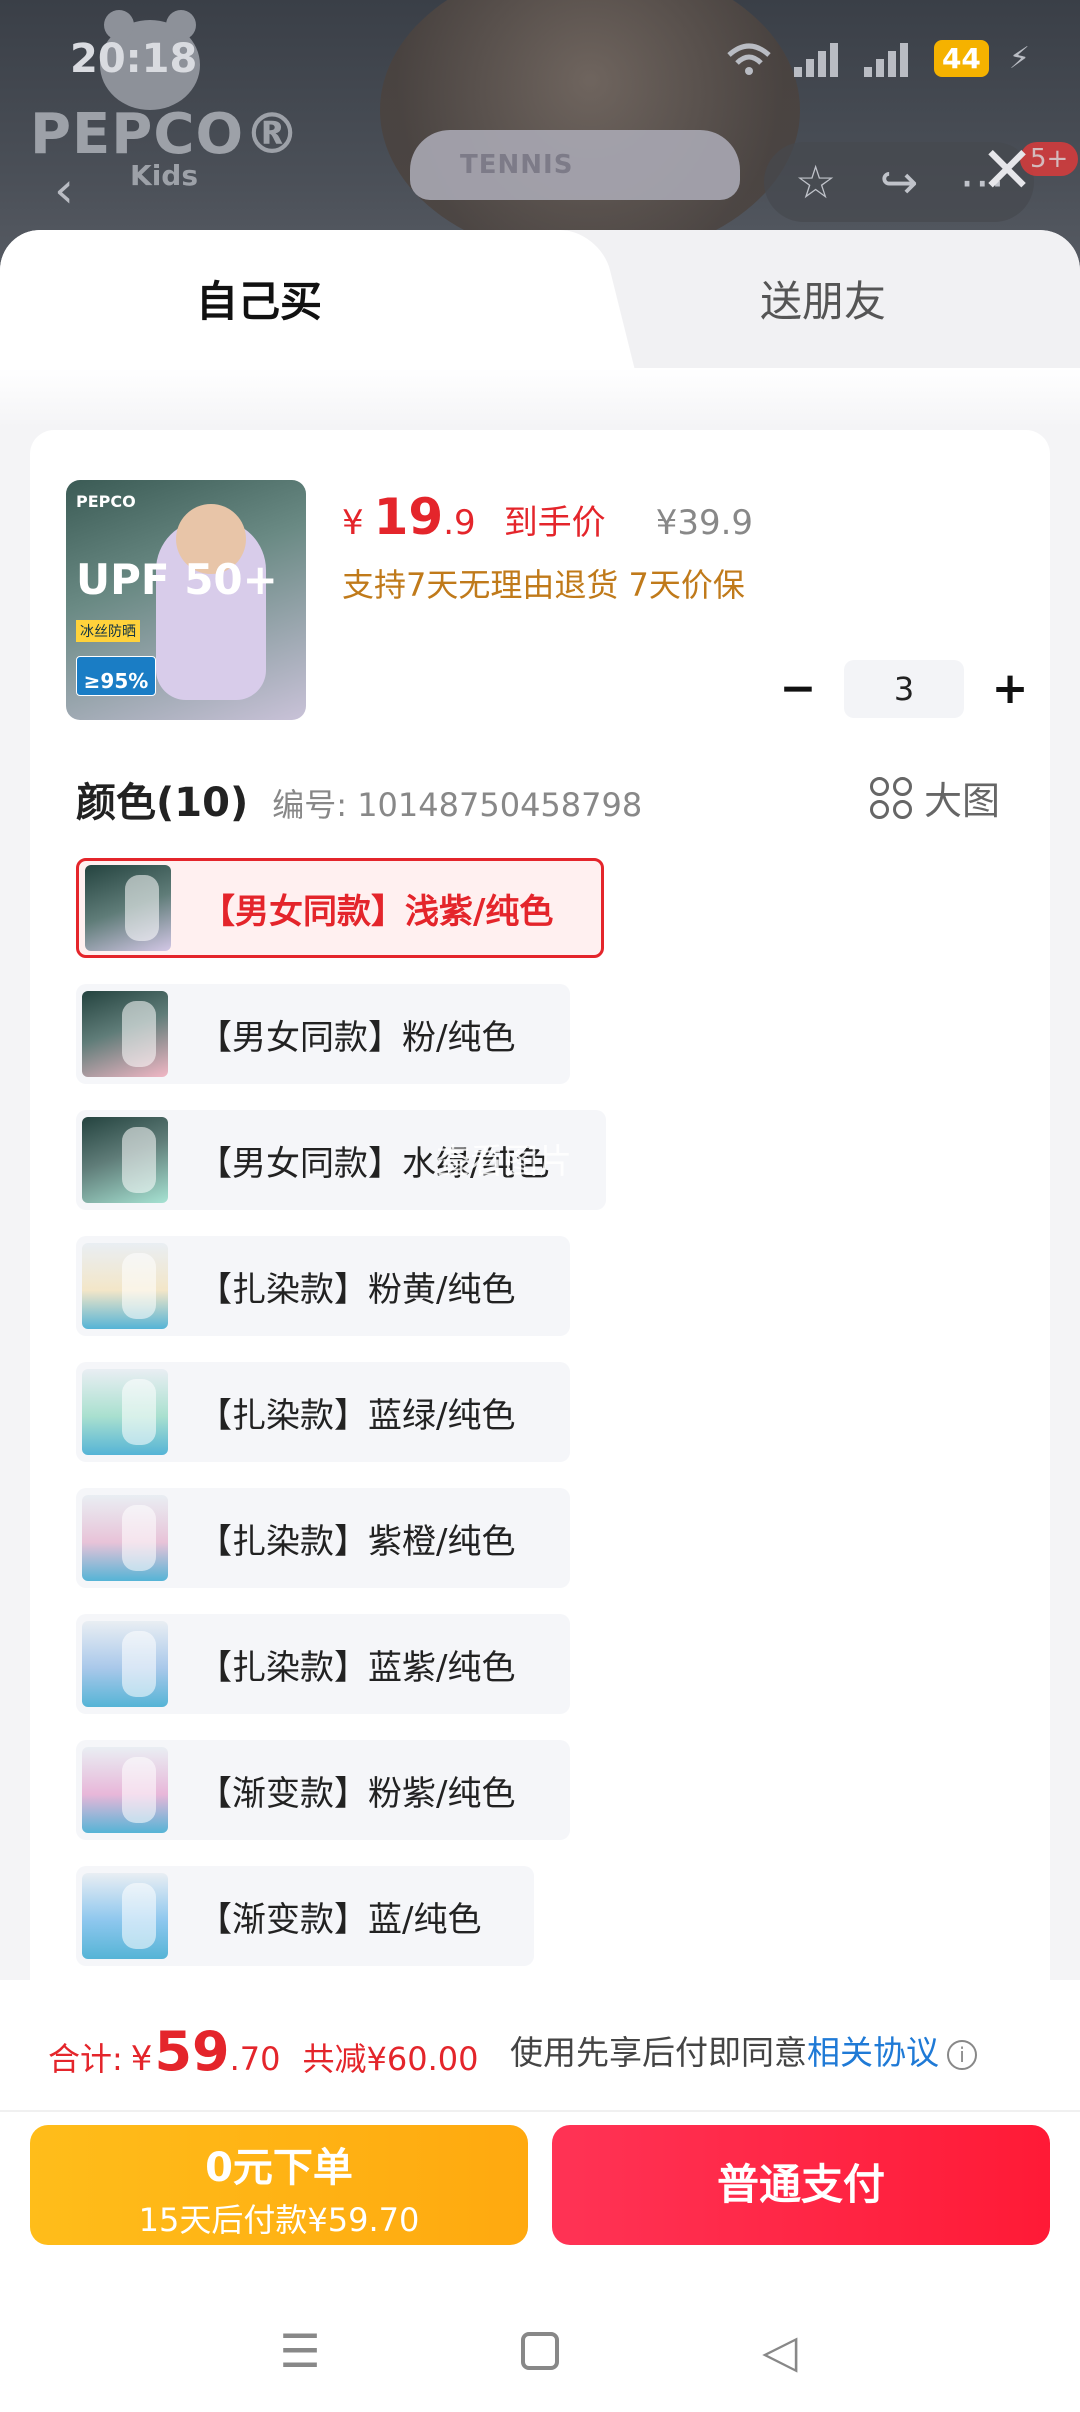  I want to click on quantity-stepper: − 3 +, so click(904, 689).